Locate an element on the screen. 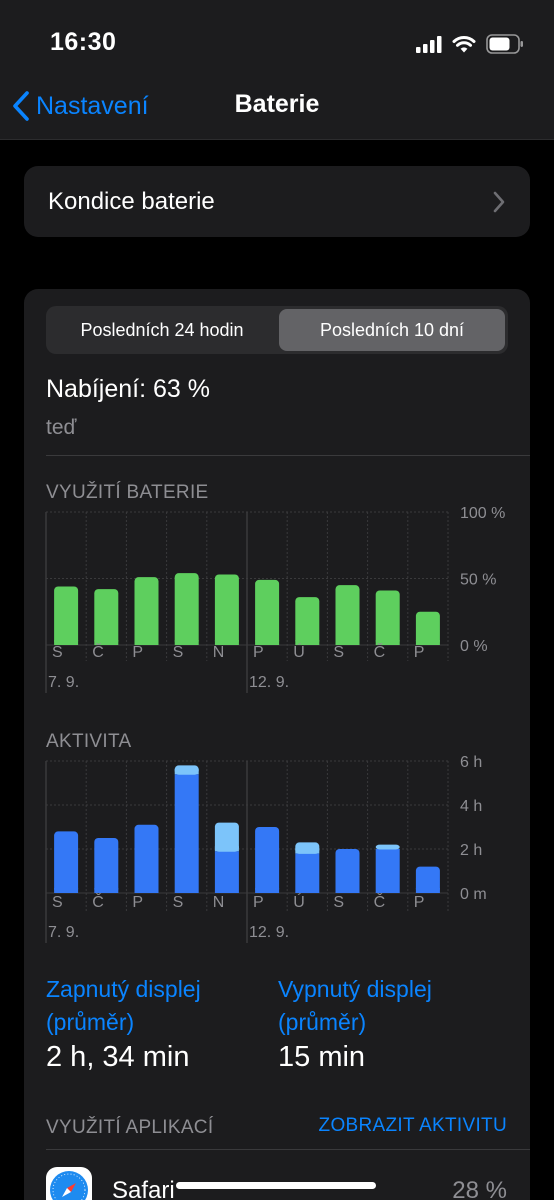 The width and height of the screenshot is (554, 1200). chevron-right-icon is located at coordinates (499, 202).